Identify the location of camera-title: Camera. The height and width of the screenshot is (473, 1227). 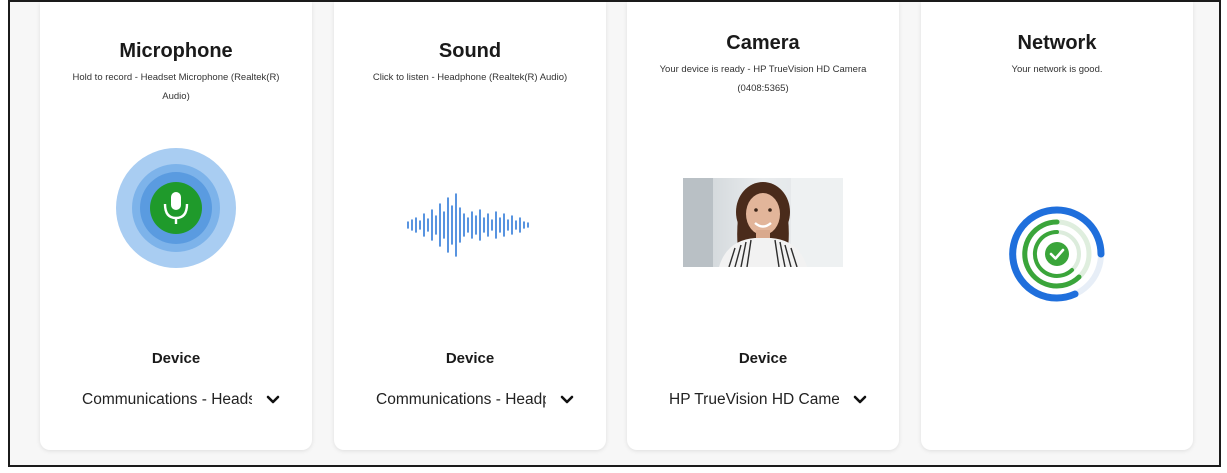
(763, 43).